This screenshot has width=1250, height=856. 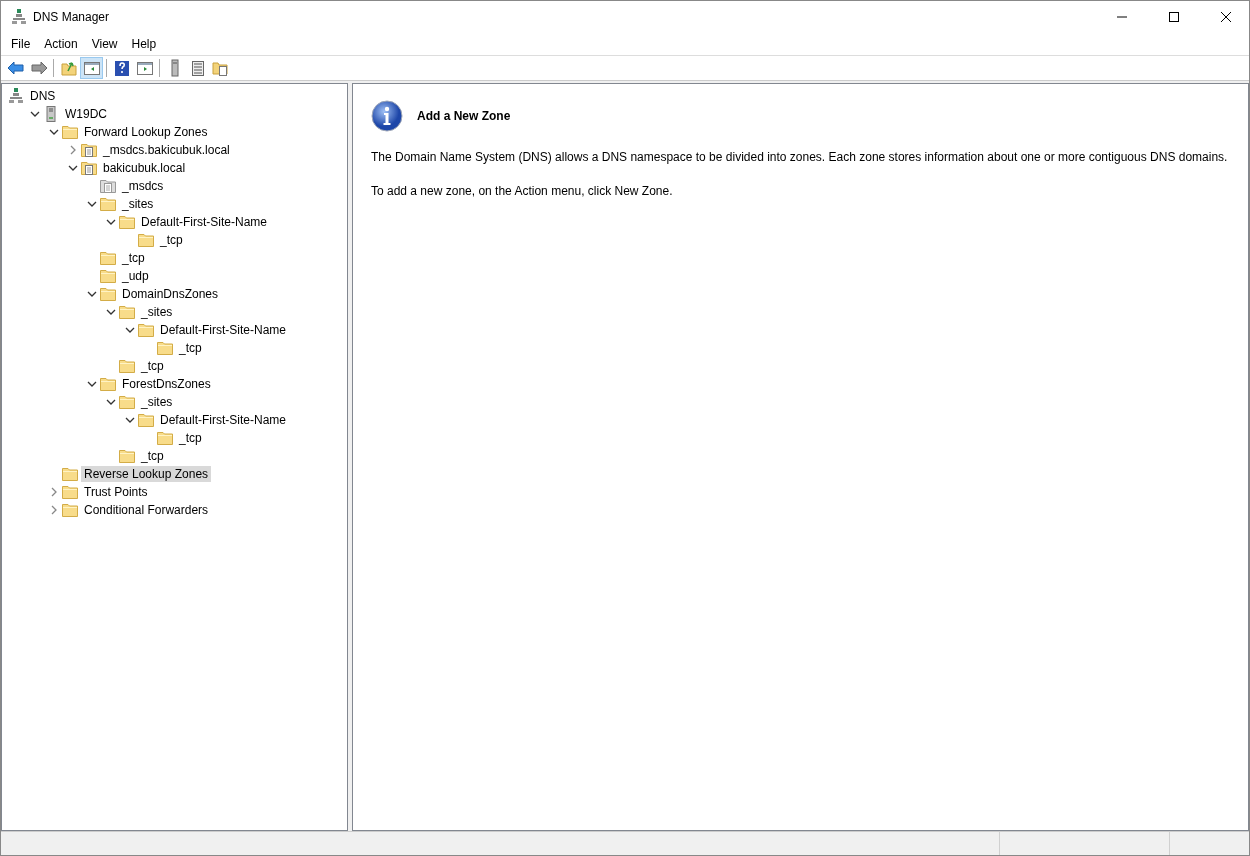 What do you see at coordinates (144, 44) in the screenshot?
I see `menu-item: Help` at bounding box center [144, 44].